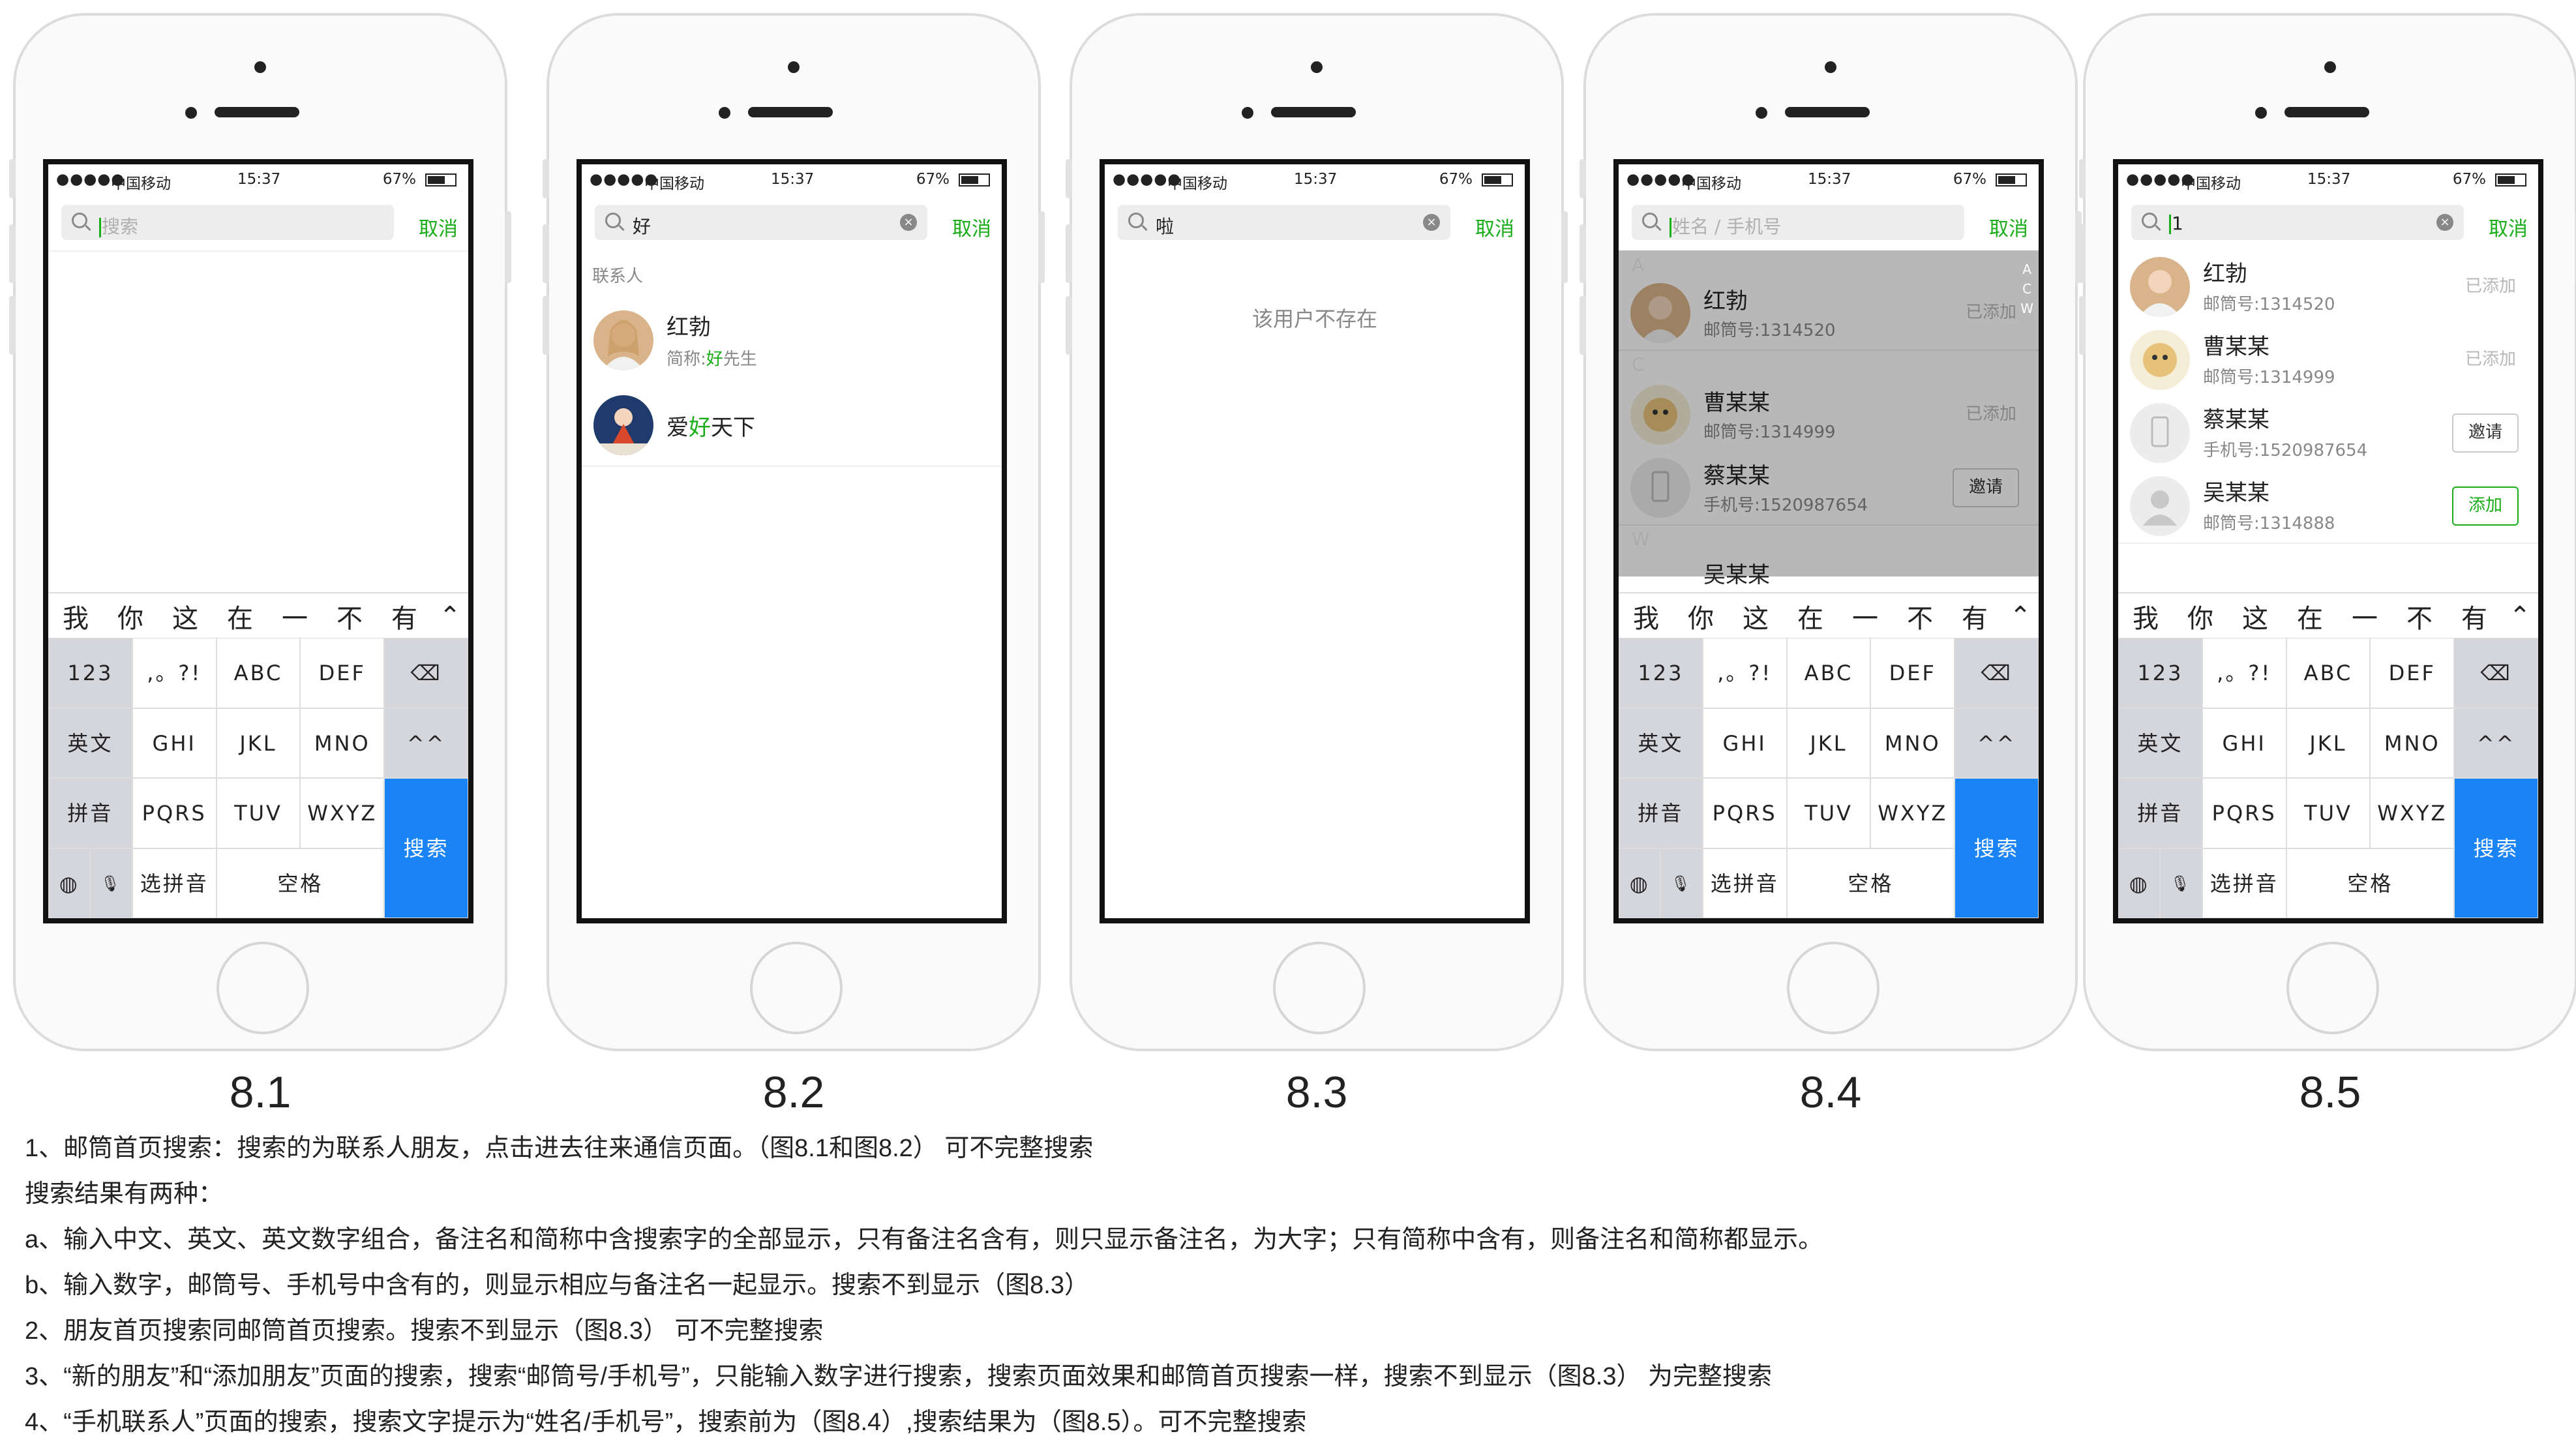  What do you see at coordinates (2328, 507) in the screenshot?
I see `list-item: 吴某某 邮筒号:1314888 添加` at bounding box center [2328, 507].